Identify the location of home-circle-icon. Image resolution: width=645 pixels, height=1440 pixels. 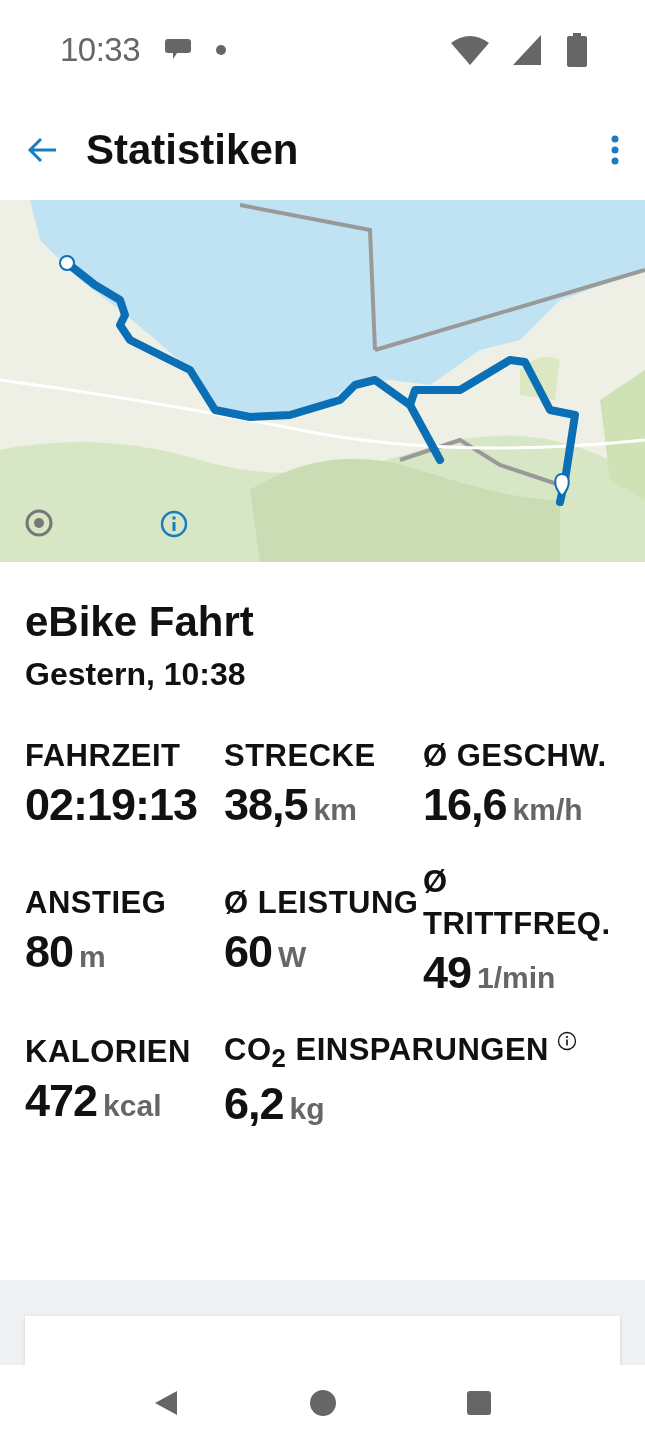
(322, 1402).